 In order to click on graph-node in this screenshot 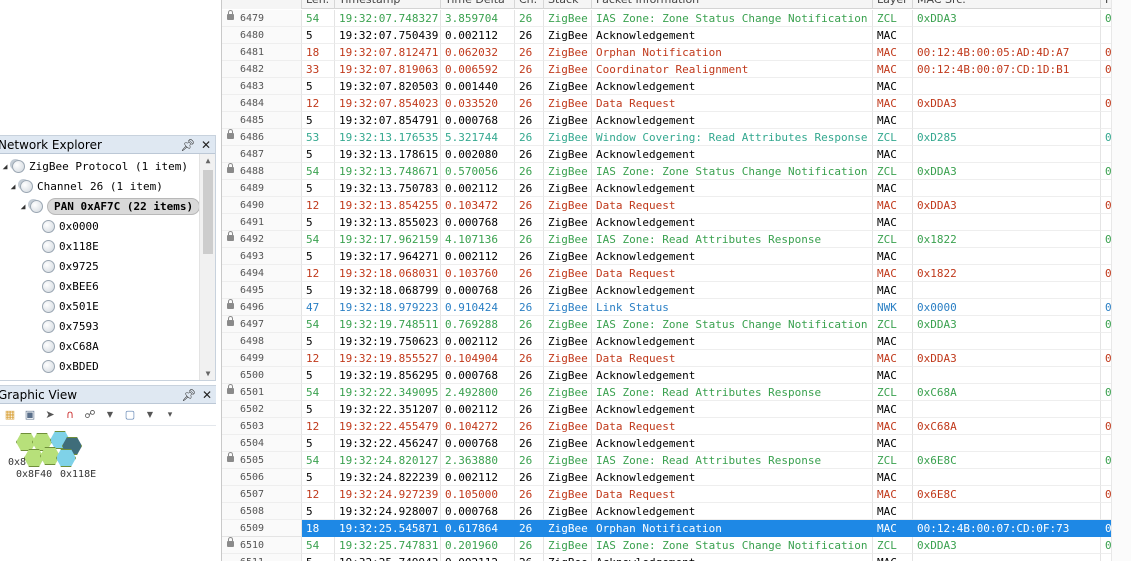, I will do `click(34, 458)`.